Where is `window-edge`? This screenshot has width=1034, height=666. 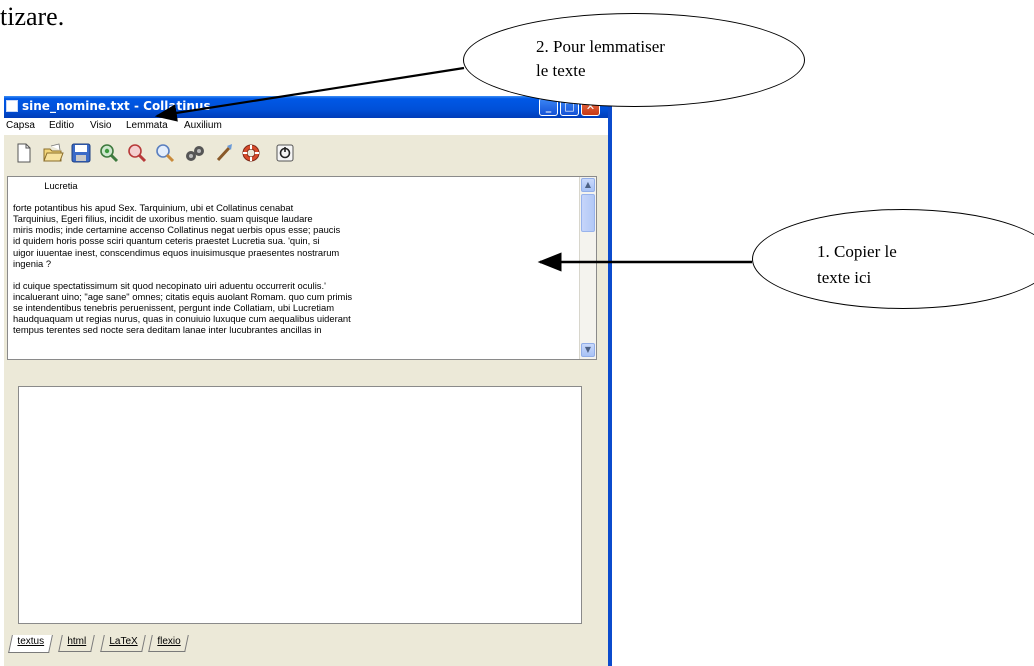
window-edge is located at coordinates (610, 381).